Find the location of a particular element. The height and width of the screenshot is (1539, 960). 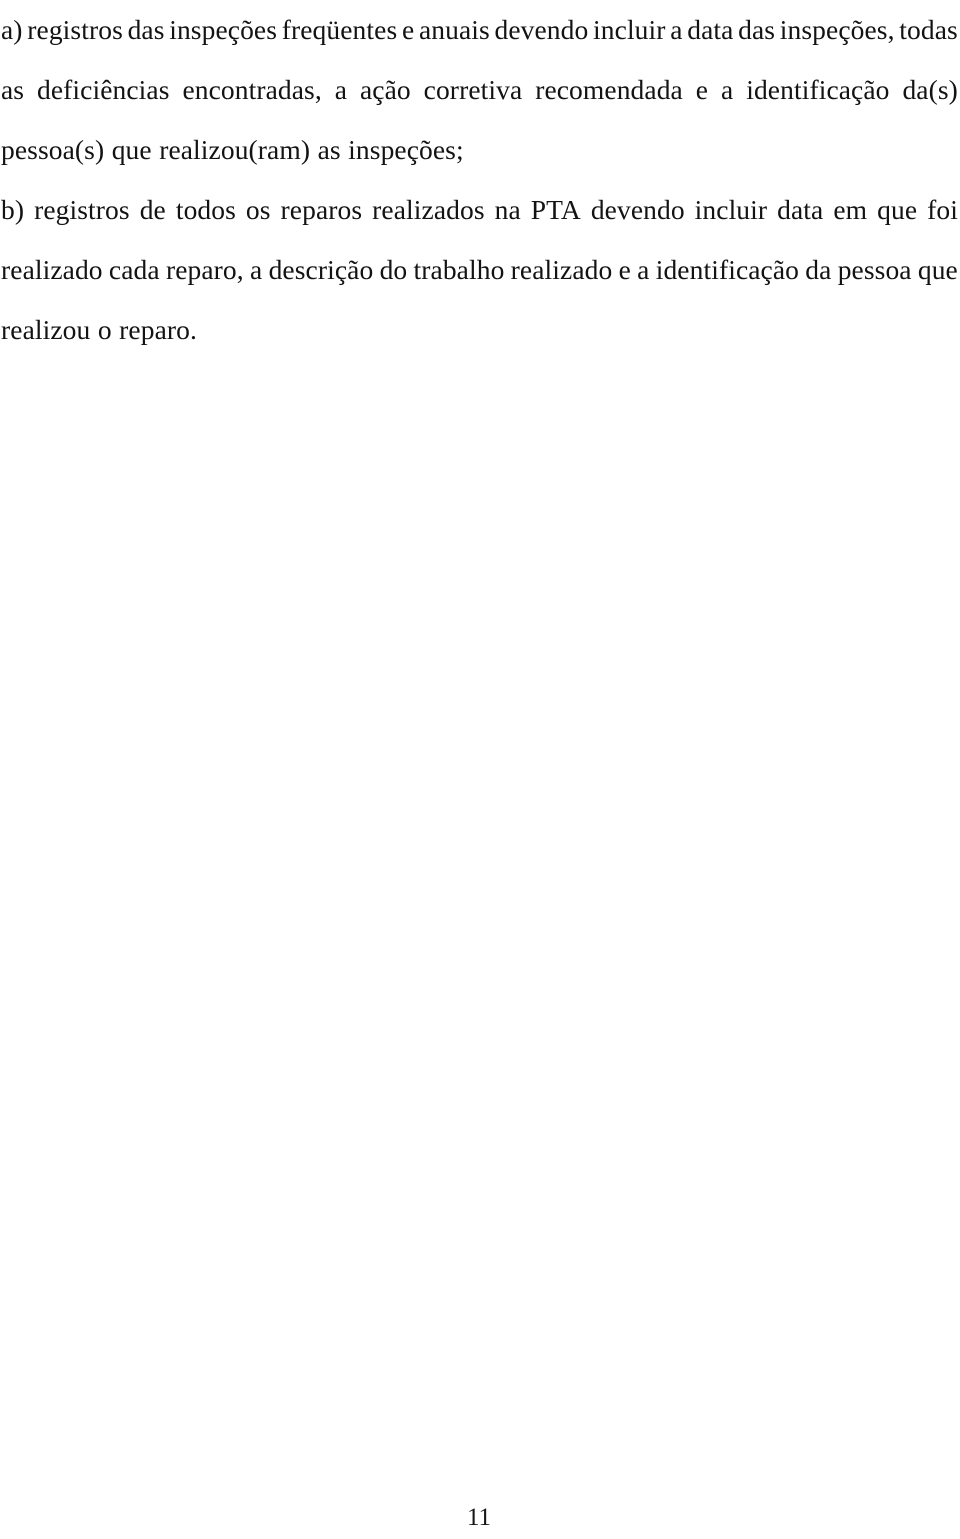

word: todos is located at coordinates (205, 209).